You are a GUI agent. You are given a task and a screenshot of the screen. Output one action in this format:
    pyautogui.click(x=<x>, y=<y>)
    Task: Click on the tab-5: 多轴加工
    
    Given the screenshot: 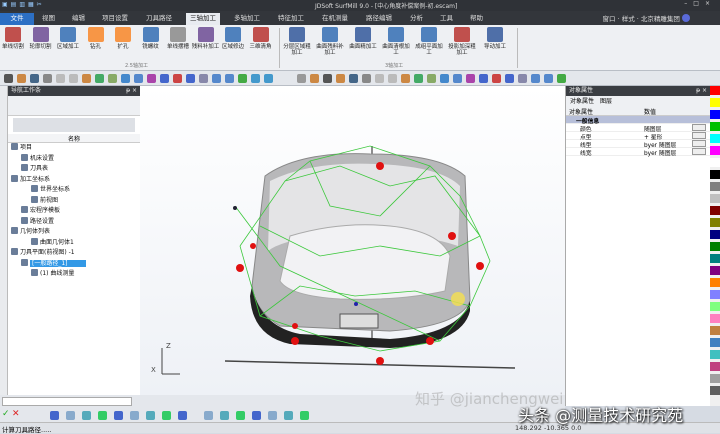 What is the action you would take?
    pyautogui.click(x=247, y=19)
    